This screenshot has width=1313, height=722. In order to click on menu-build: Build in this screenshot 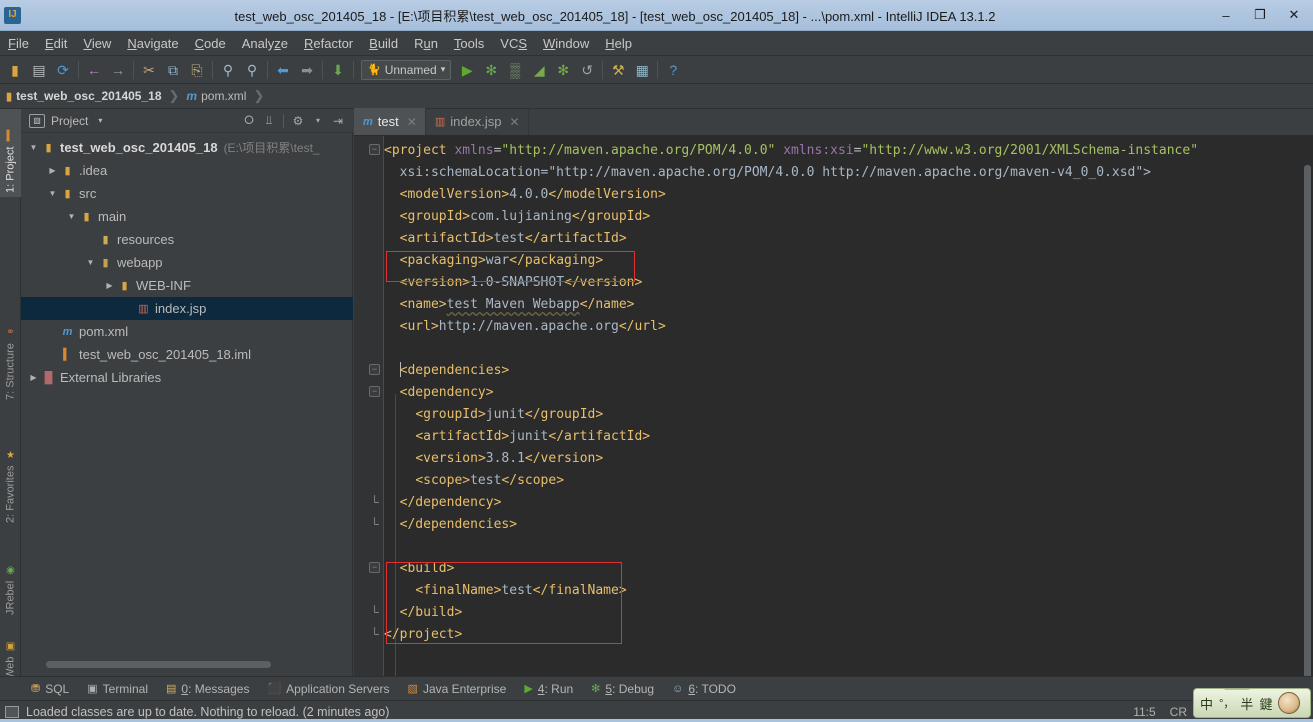, I will do `click(383, 43)`.